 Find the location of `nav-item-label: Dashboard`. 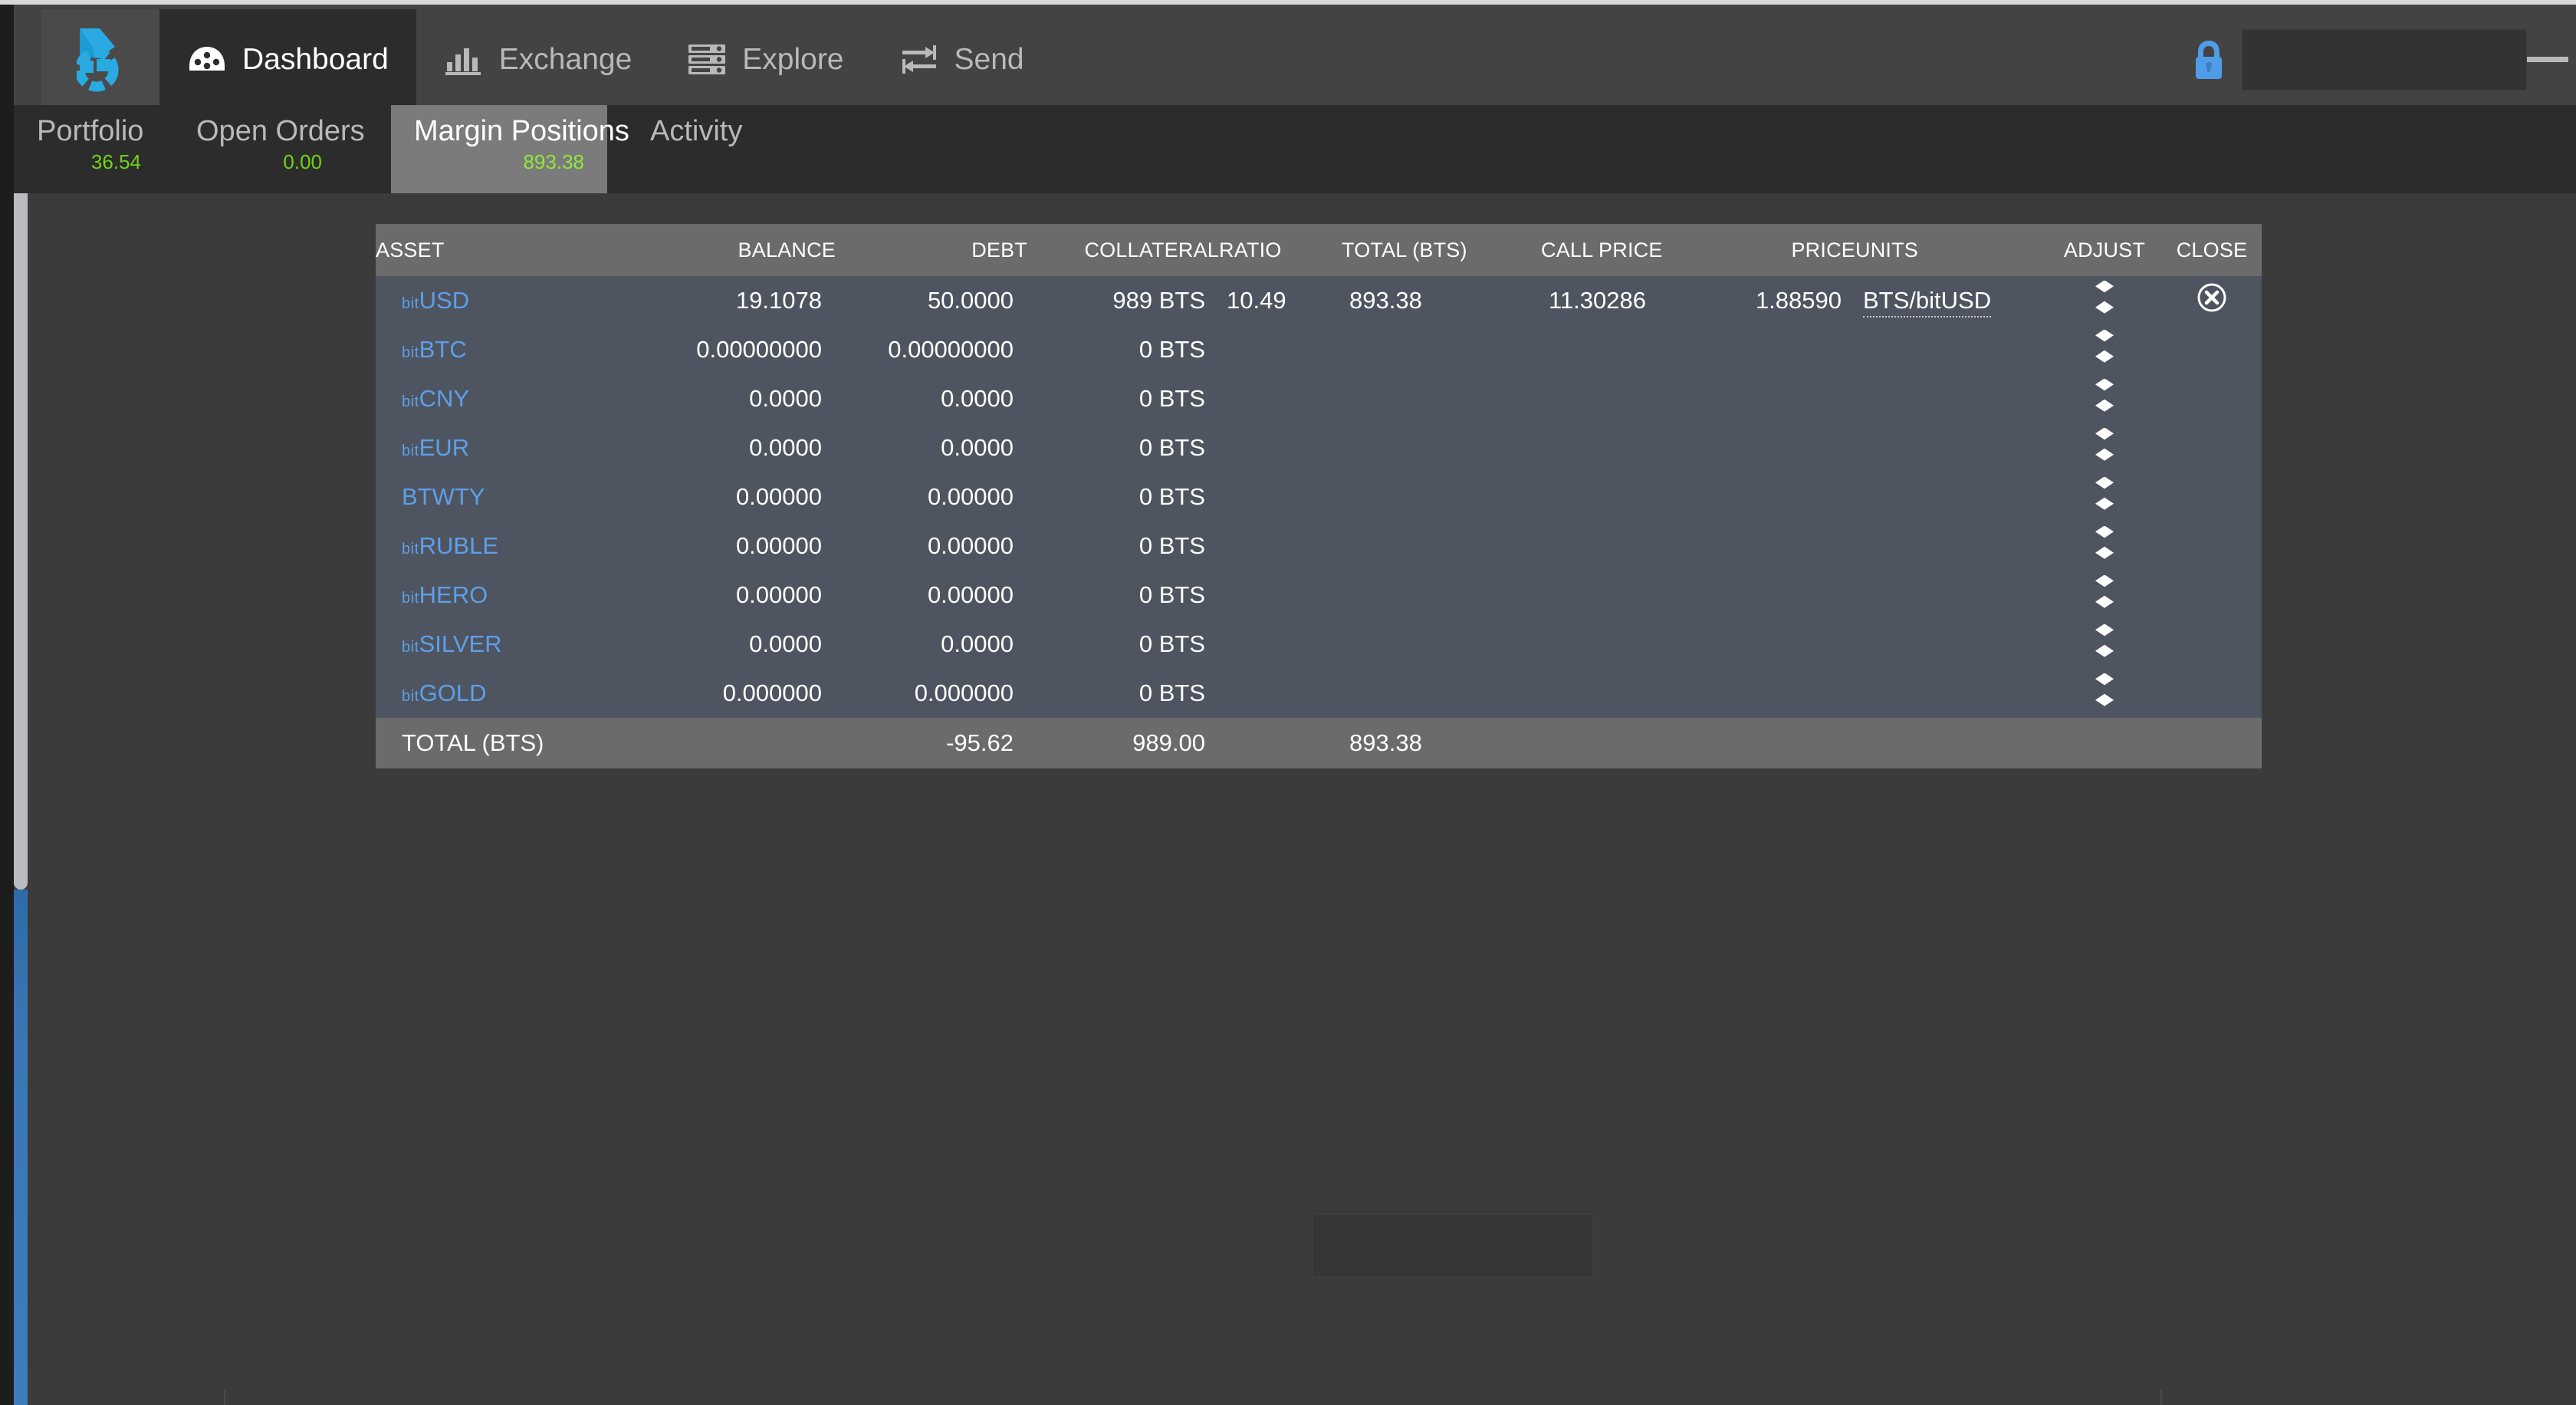

nav-item-label: Dashboard is located at coordinates (316, 59).